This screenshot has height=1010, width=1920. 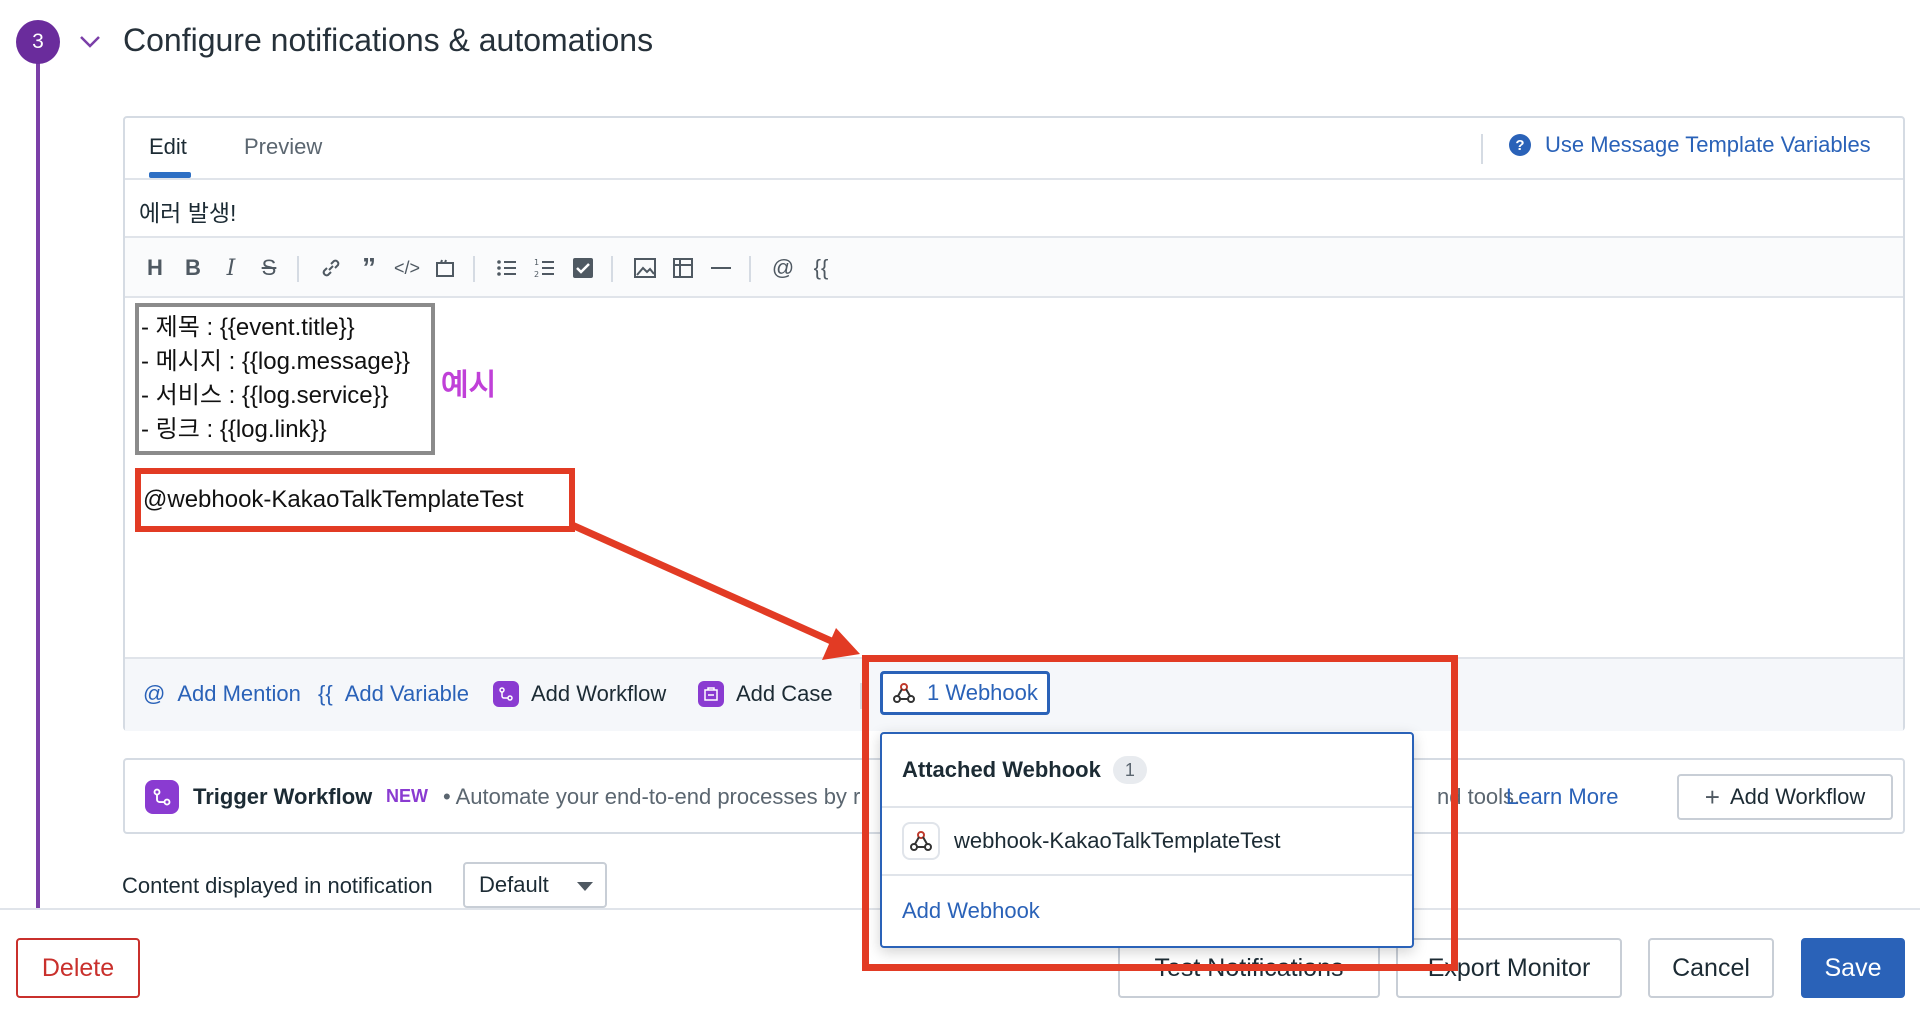 I want to click on template-variables-label: Use Message Template Variables, so click(x=1708, y=144).